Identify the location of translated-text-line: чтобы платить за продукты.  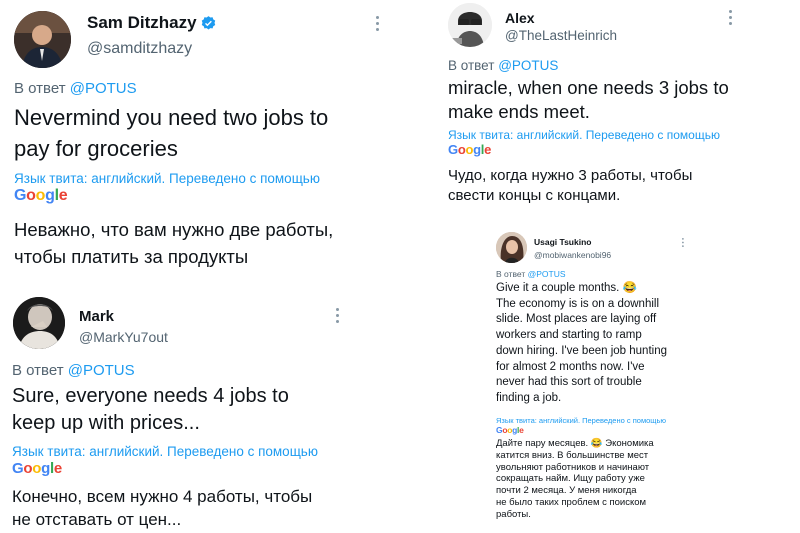
(131, 256).